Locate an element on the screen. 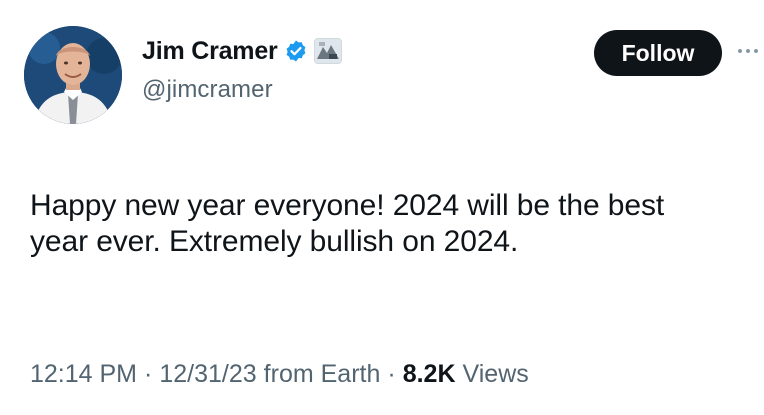 This screenshot has height=415, width=764. views-label: Views is located at coordinates (495, 374).